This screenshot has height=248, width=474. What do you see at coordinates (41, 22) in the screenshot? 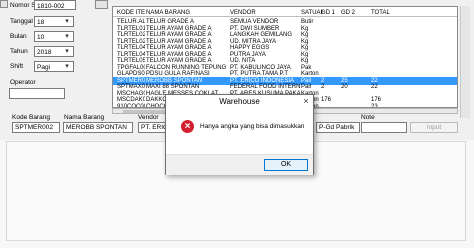
I see `tanggal-value: 18` at bounding box center [41, 22].